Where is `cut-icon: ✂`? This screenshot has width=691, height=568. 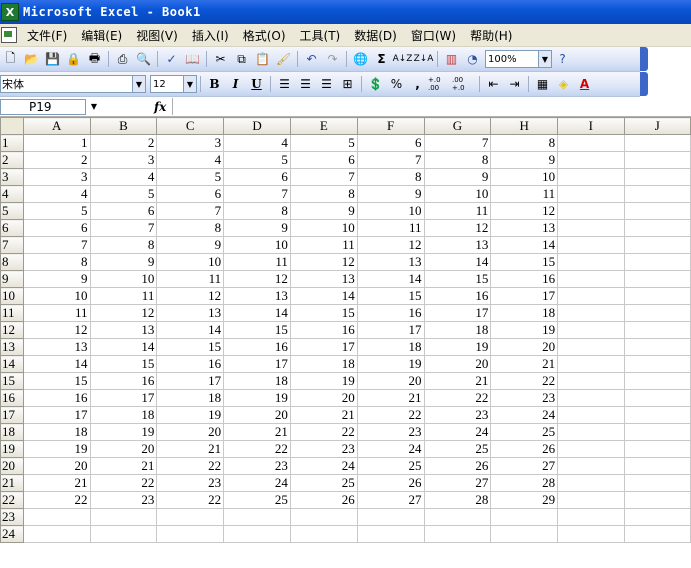 cut-icon: ✂ is located at coordinates (220, 59).